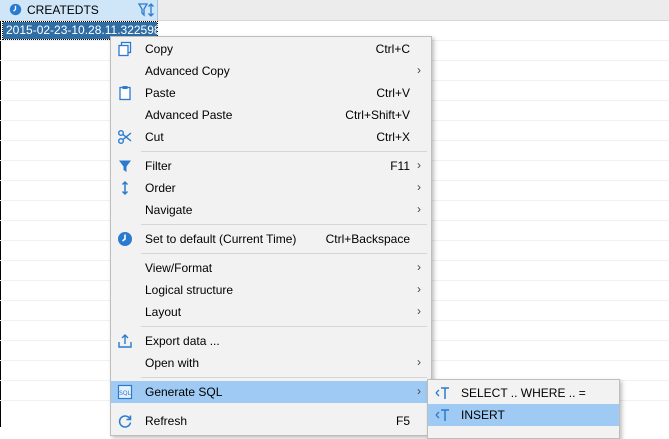 This screenshot has height=439, width=669. Describe the element at coordinates (125, 137) in the screenshot. I see `scissors-icon` at that location.